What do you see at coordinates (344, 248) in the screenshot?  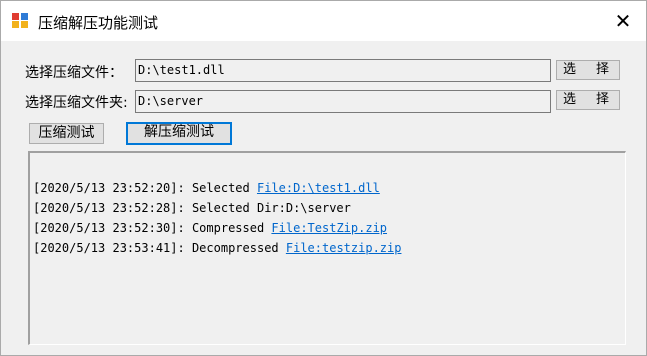 I see `log-link: File:testzip.zip` at bounding box center [344, 248].